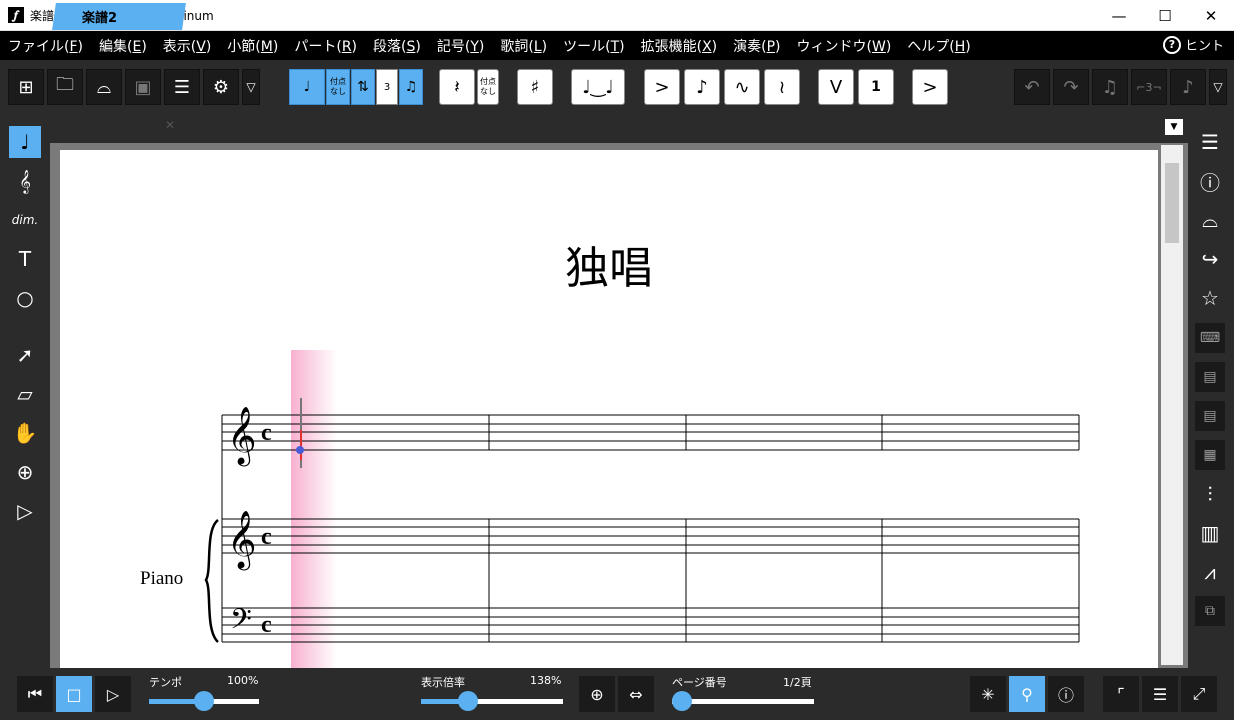 The width and height of the screenshot is (1234, 720). Describe the element at coordinates (325, 46) in the screenshot. I see `menu-part: パート(R)` at that location.